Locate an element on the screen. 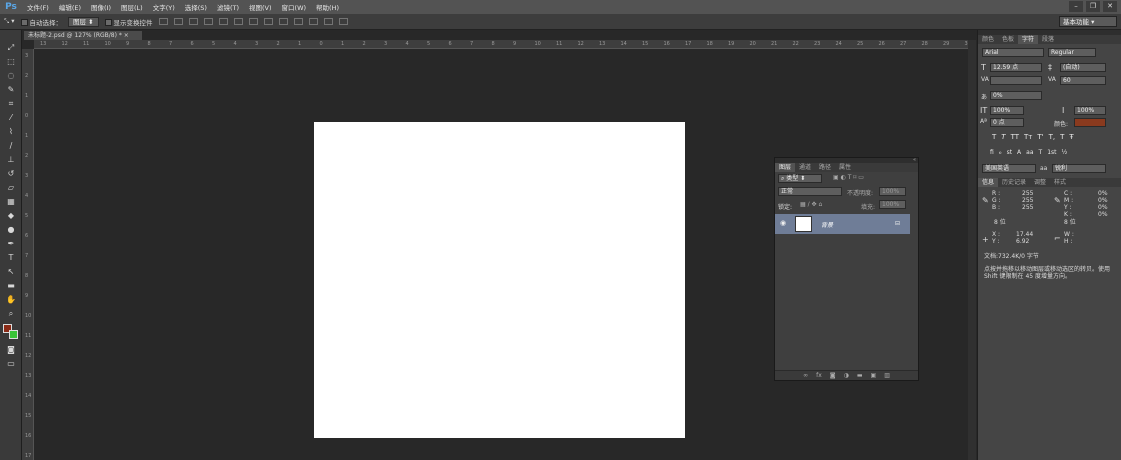 The height and width of the screenshot is (460, 1121). superscript-icon: T' is located at coordinates (1040, 137).